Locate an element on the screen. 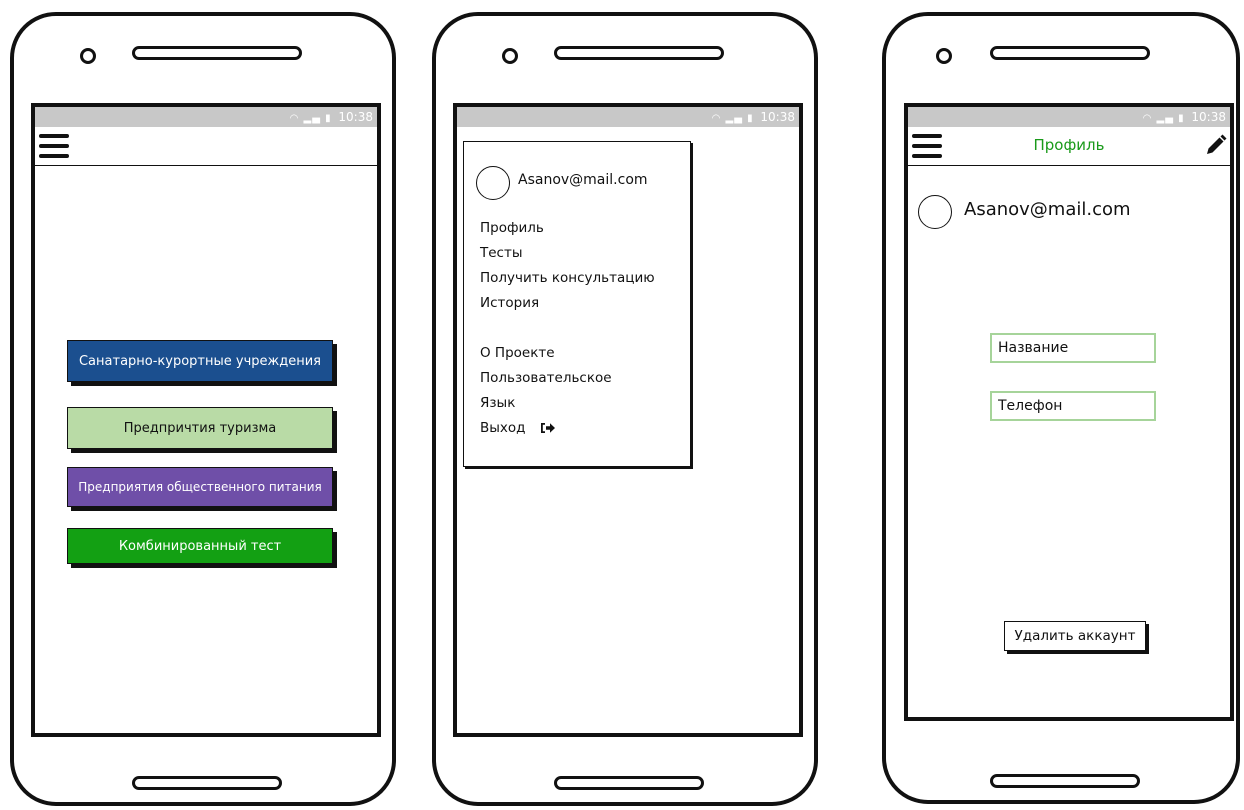 This screenshot has height=810, width=1244. catering-test-button: Предприятия общественного питания is located at coordinates (200, 487).